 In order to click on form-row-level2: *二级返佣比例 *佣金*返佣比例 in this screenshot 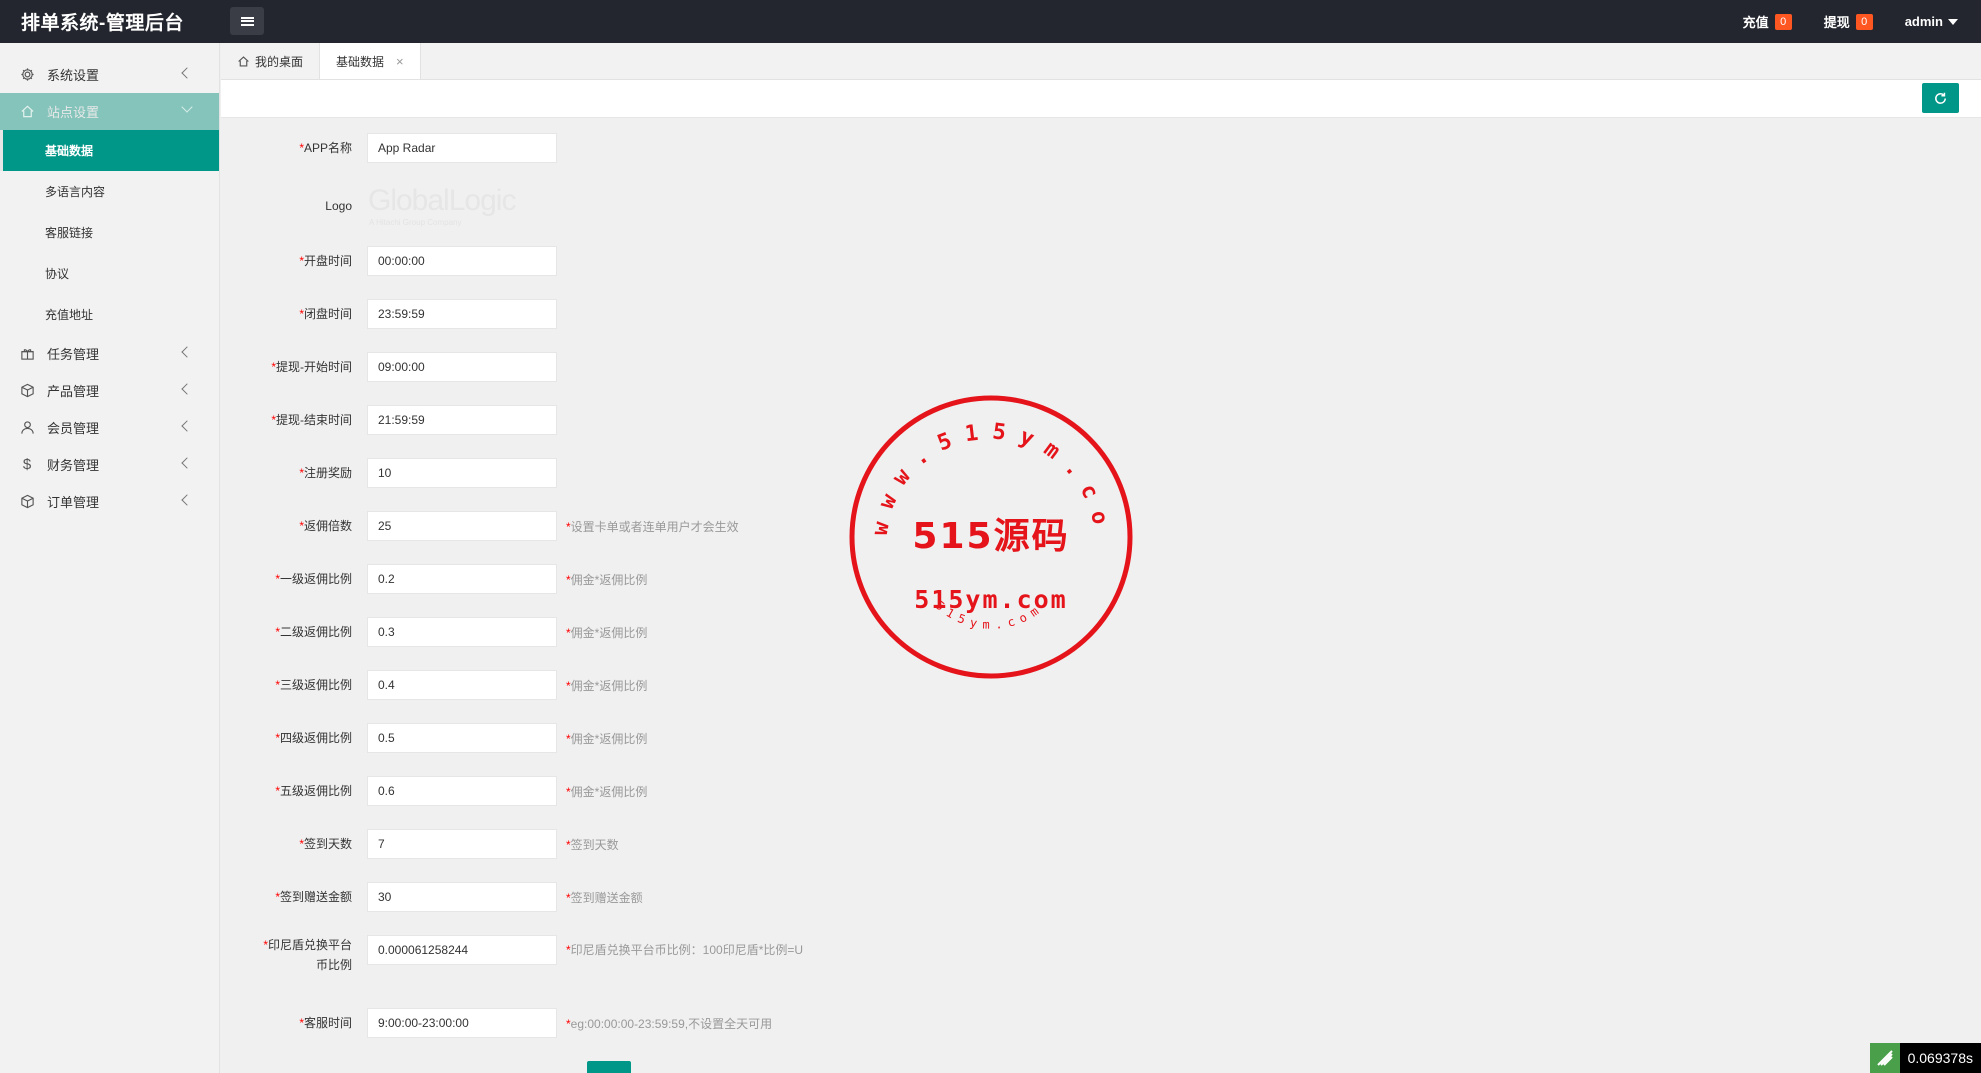, I will do `click(434, 632)`.